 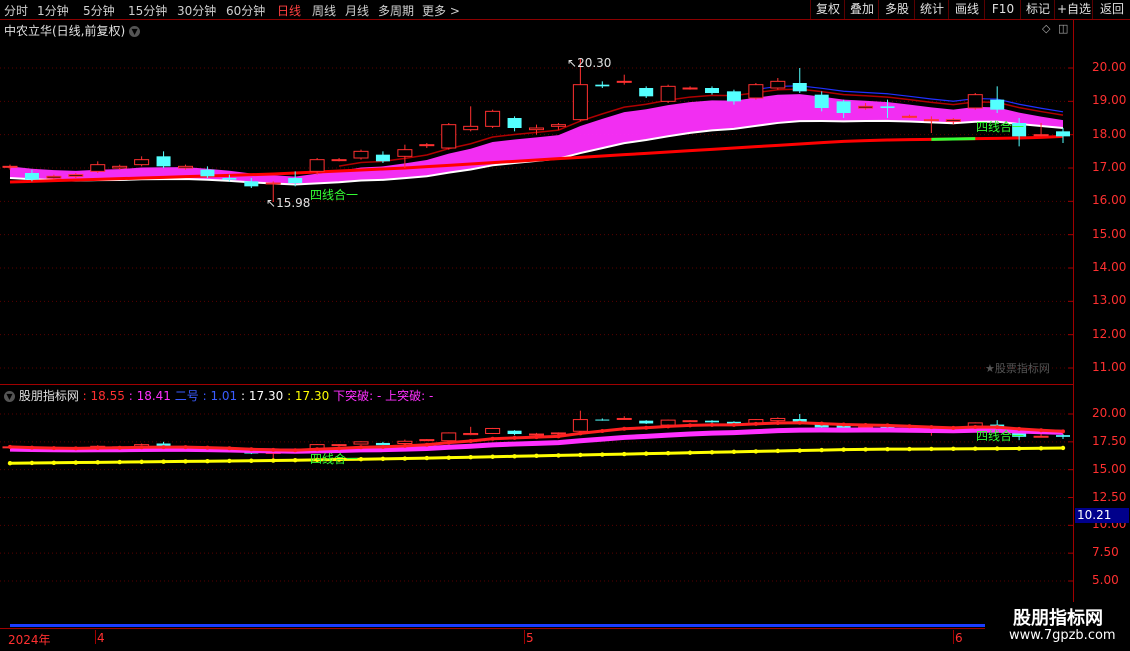 I want to click on statistics-button: 统计, so click(x=931, y=9).